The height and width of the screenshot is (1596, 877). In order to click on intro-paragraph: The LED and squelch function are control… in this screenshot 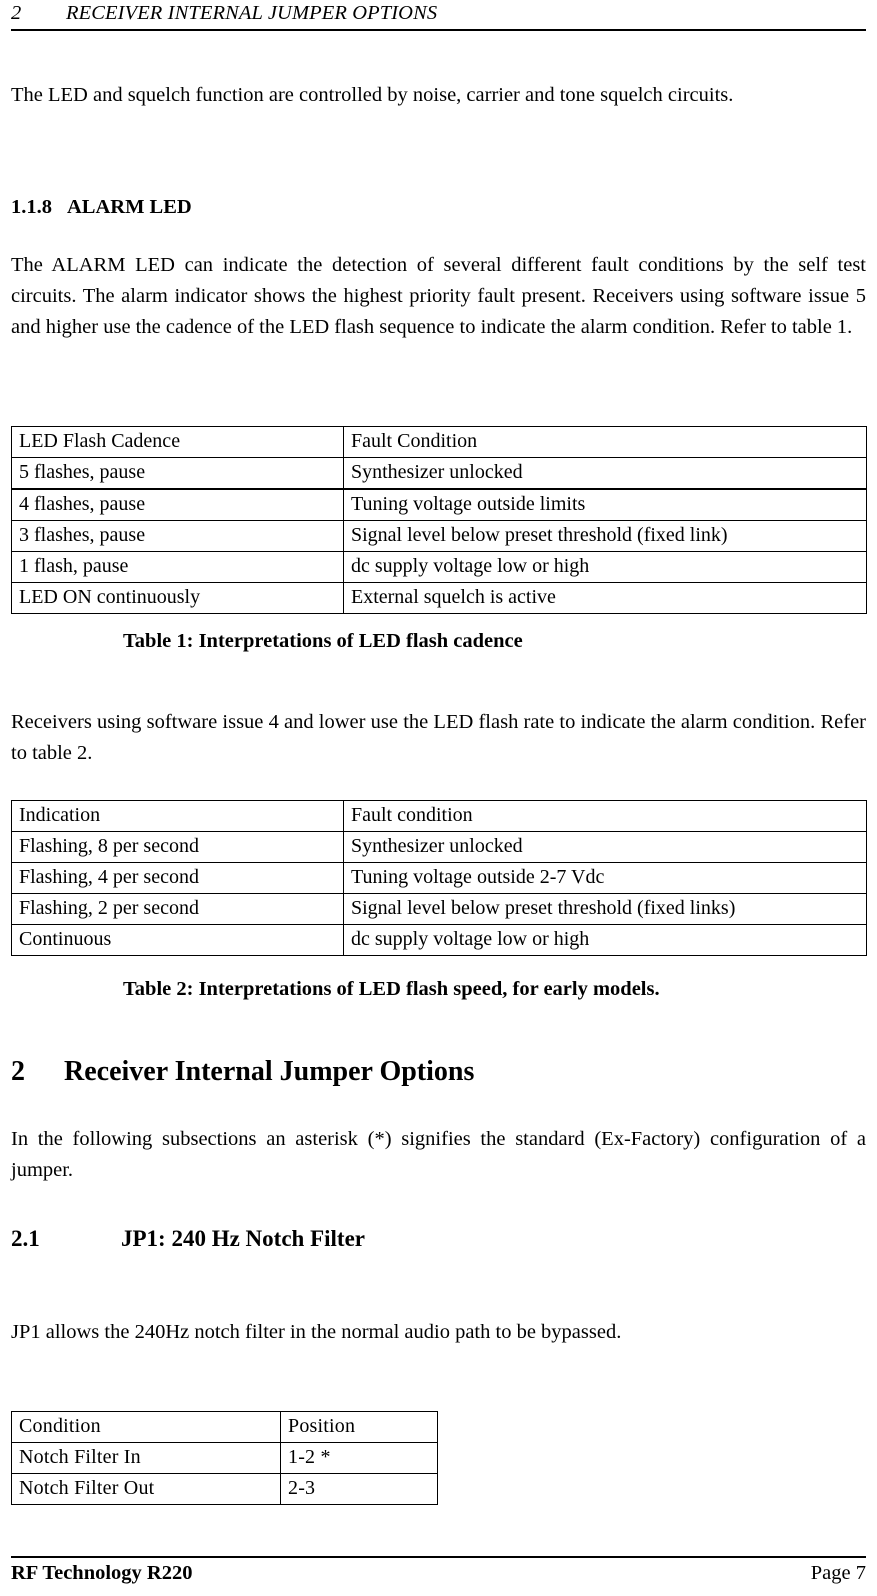, I will do `click(372, 95)`.